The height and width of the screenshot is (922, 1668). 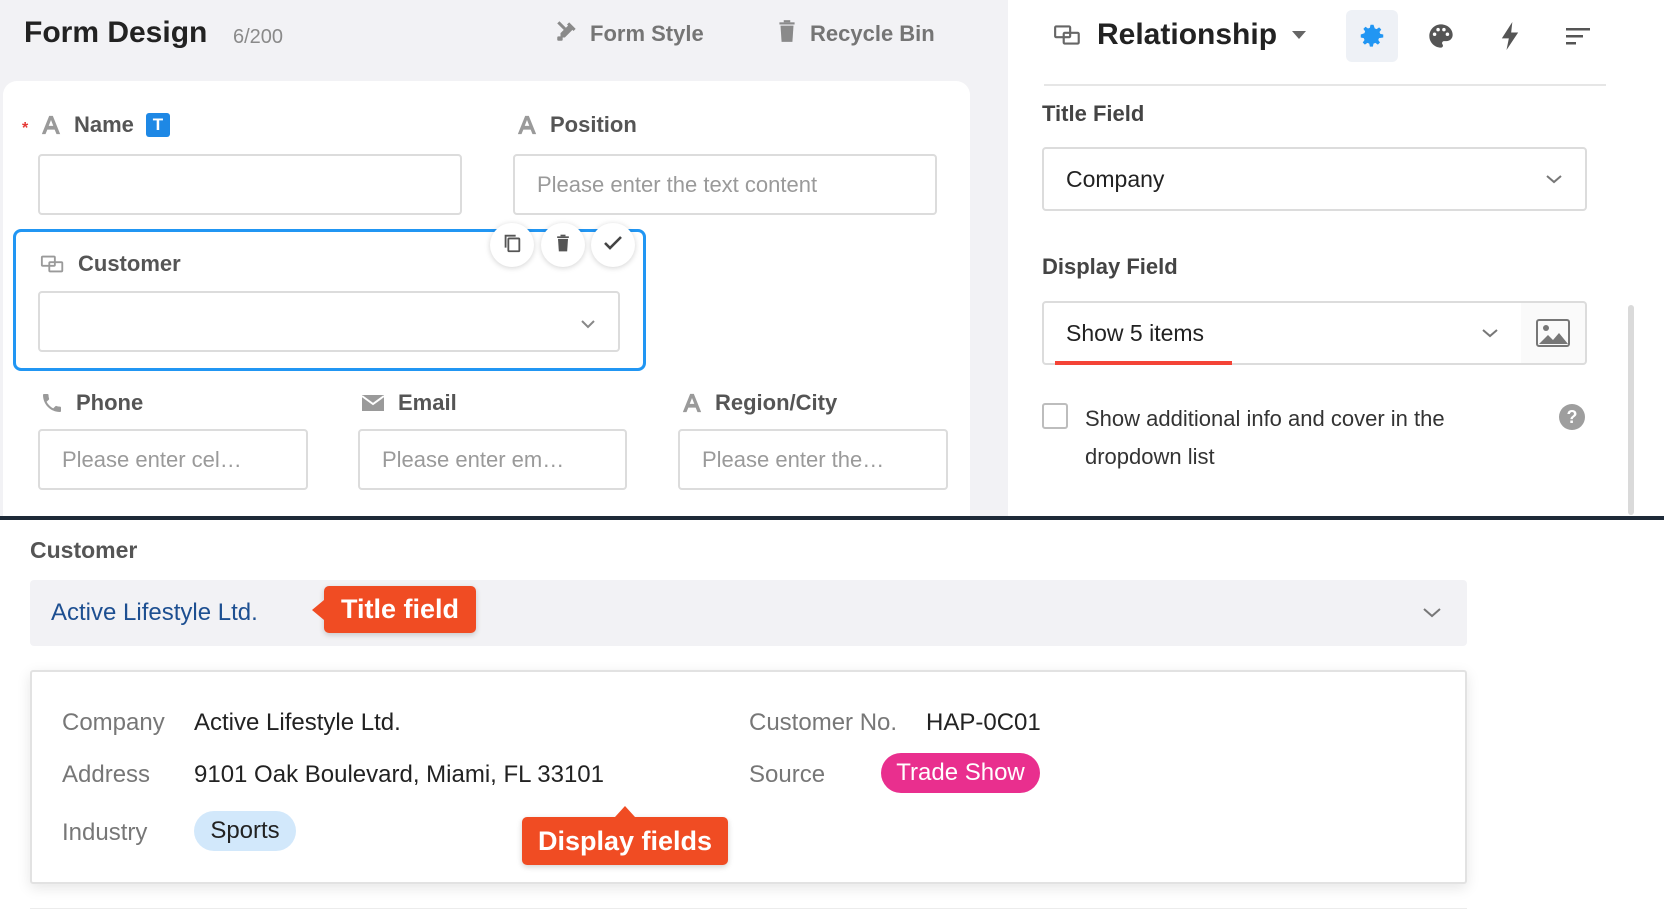 What do you see at coordinates (52, 403) in the screenshot?
I see `phone-icon` at bounding box center [52, 403].